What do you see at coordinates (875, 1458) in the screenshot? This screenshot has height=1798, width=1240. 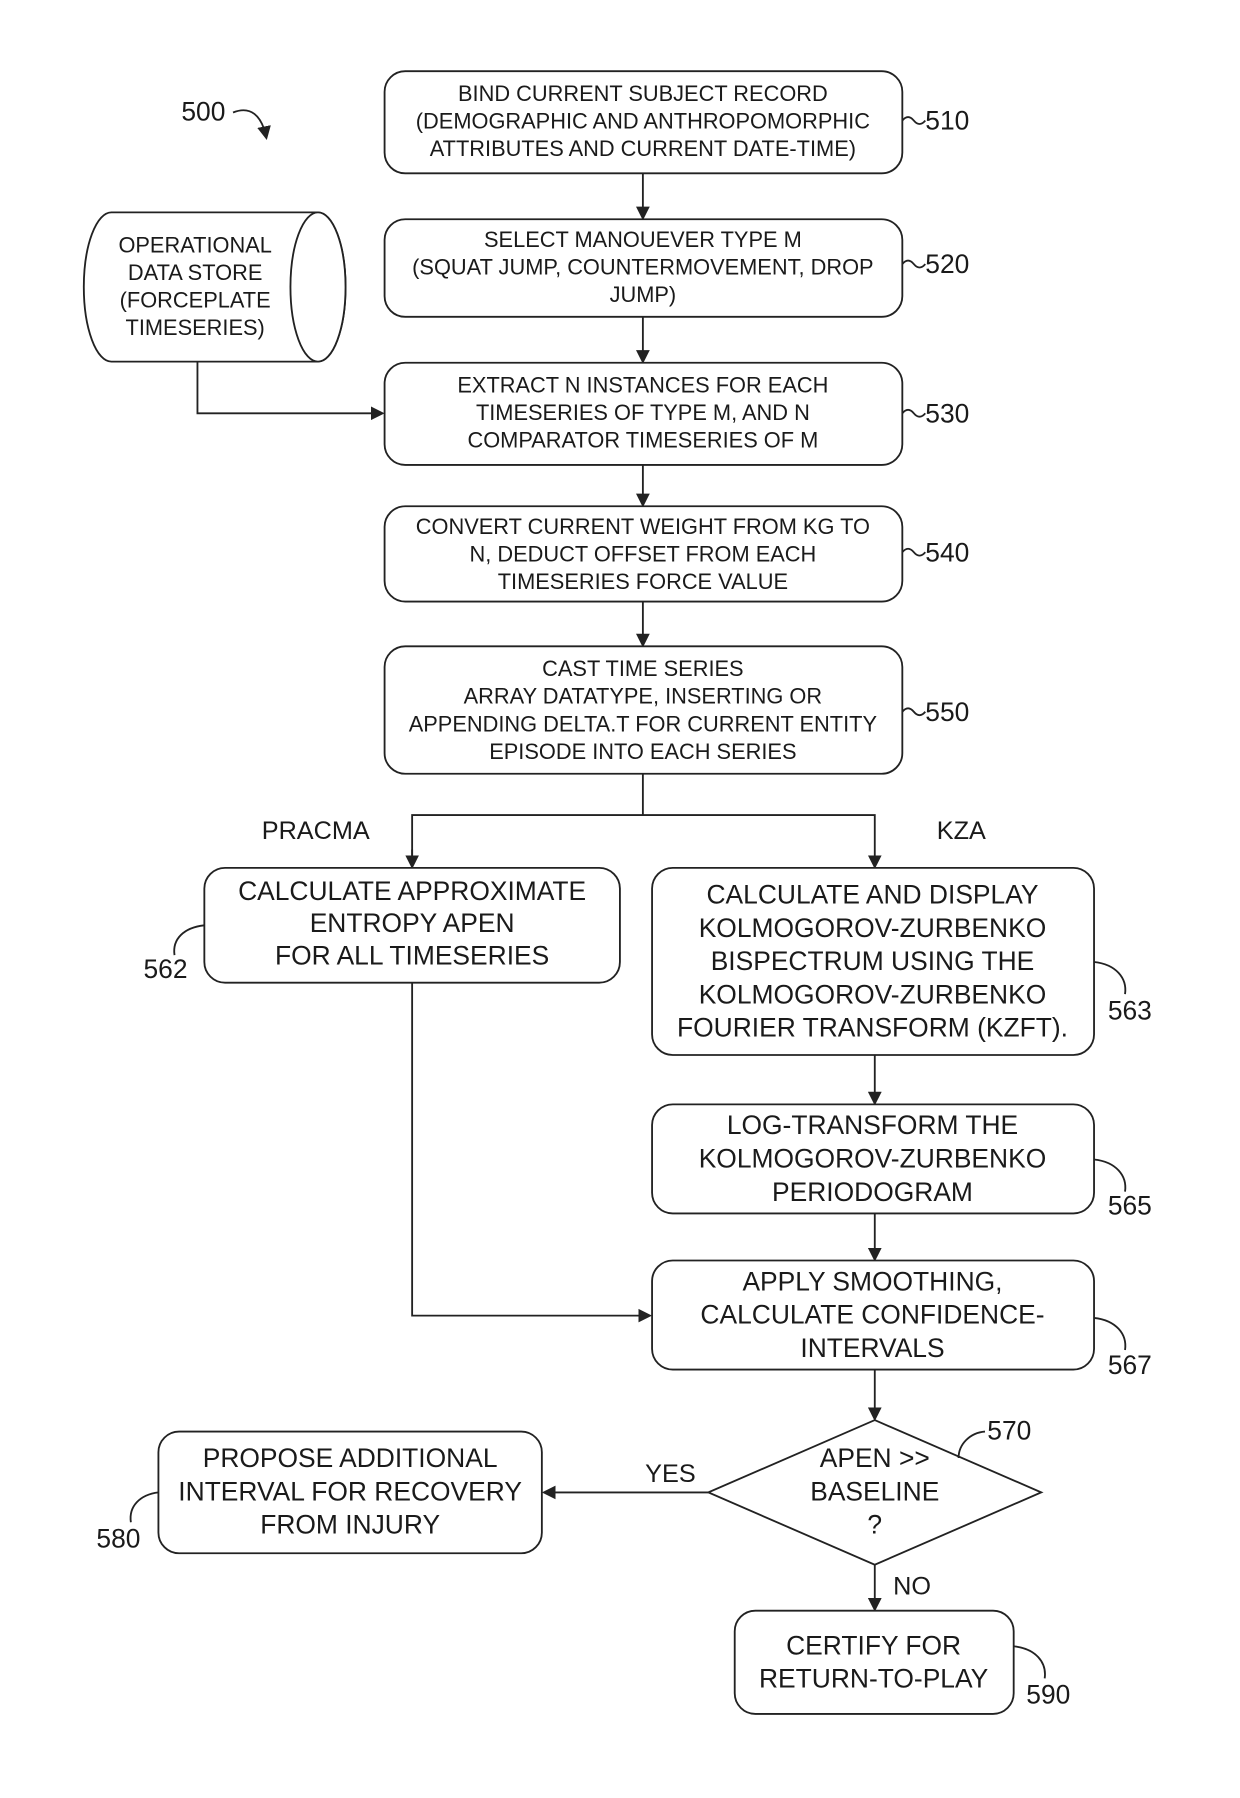 I see `svg-text: APEN >>` at bounding box center [875, 1458].